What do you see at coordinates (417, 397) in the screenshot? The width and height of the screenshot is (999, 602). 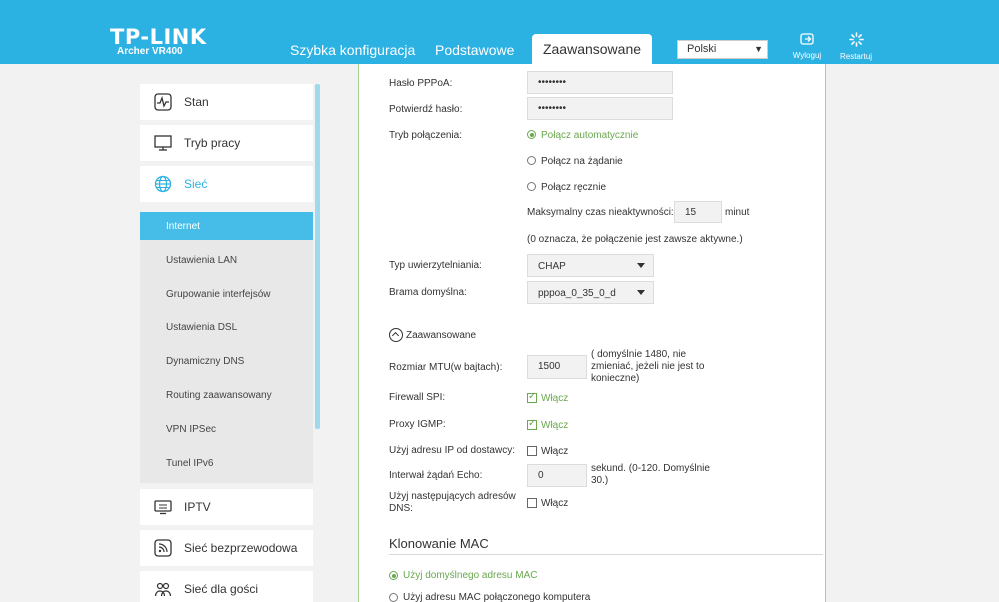 I see `firewall-spi-label: Firewall SPI:` at bounding box center [417, 397].